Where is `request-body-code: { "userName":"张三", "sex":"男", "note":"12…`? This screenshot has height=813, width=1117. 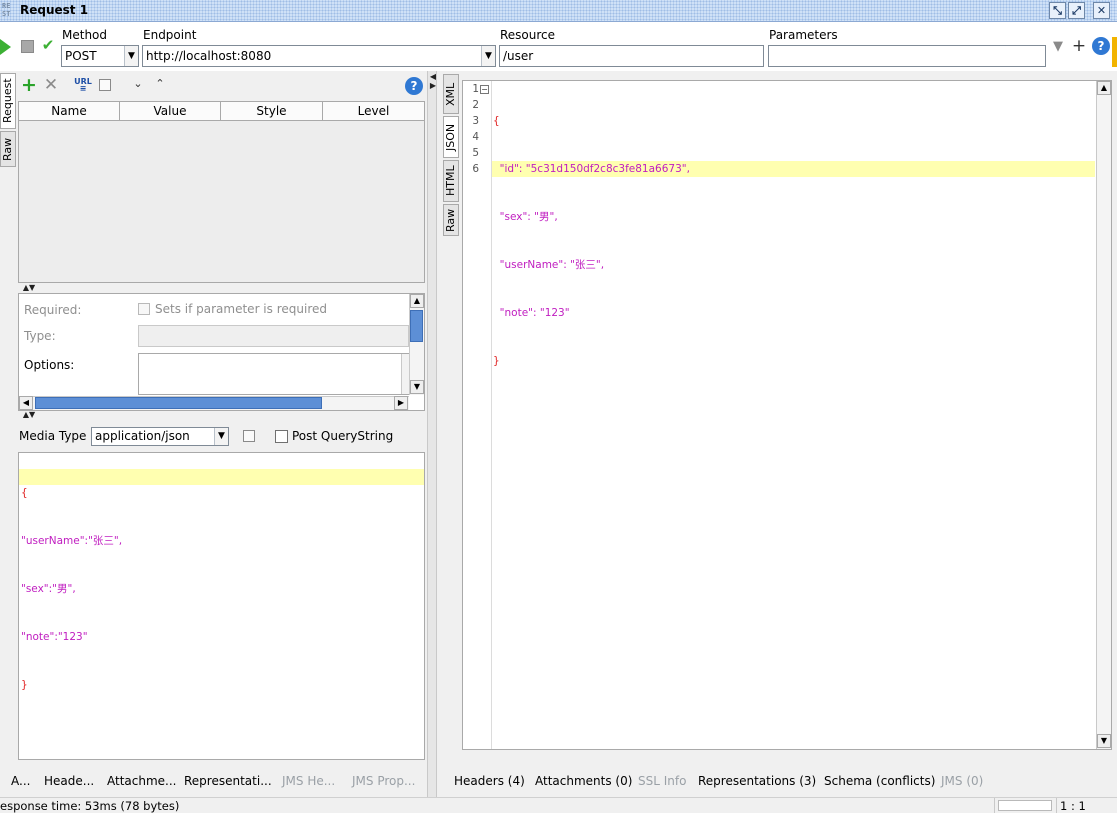 request-body-code: { "userName":"张三", "sex":"男", "note":"12… is located at coordinates (71, 581).